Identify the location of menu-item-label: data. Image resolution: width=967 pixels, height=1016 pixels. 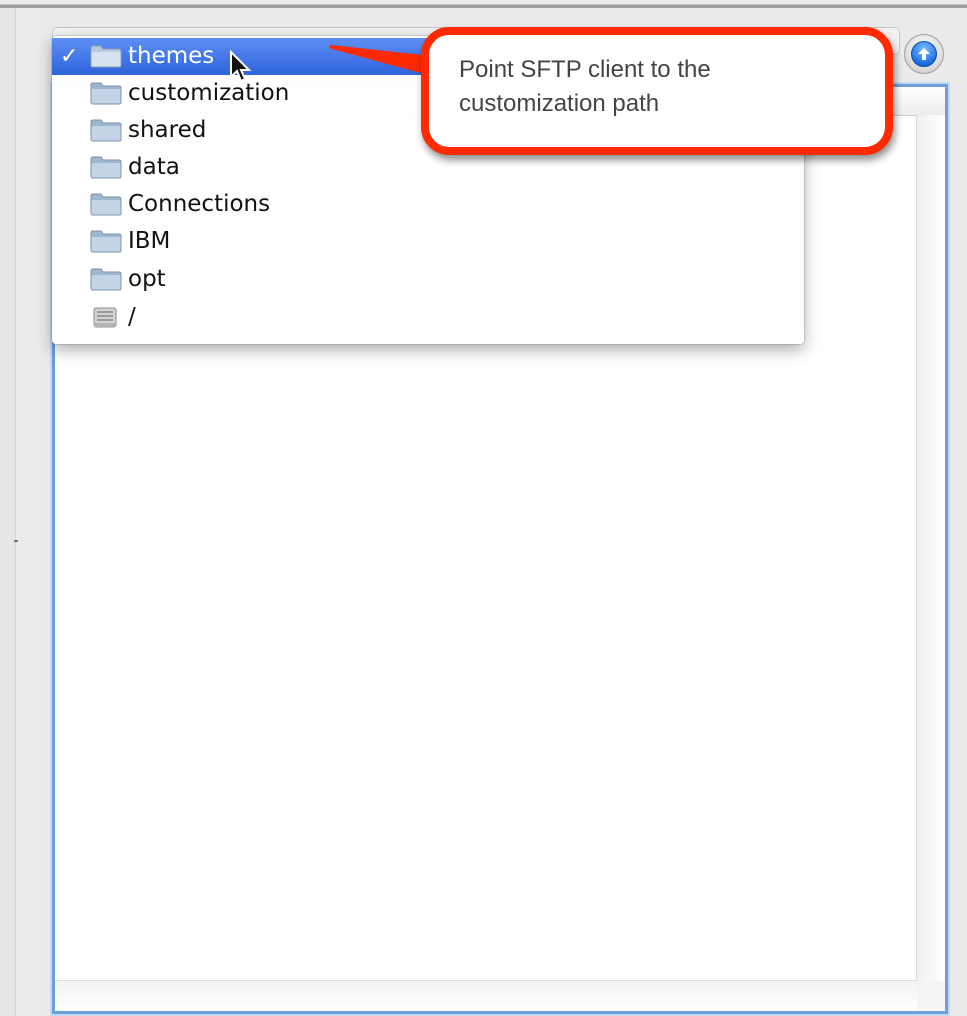
(154, 167).